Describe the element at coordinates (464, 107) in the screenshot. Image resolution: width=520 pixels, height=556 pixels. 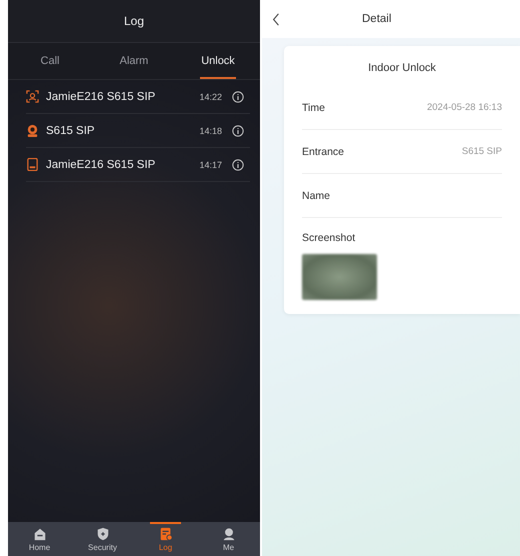
I see `field-value: 2024-05-28 16:13` at that location.